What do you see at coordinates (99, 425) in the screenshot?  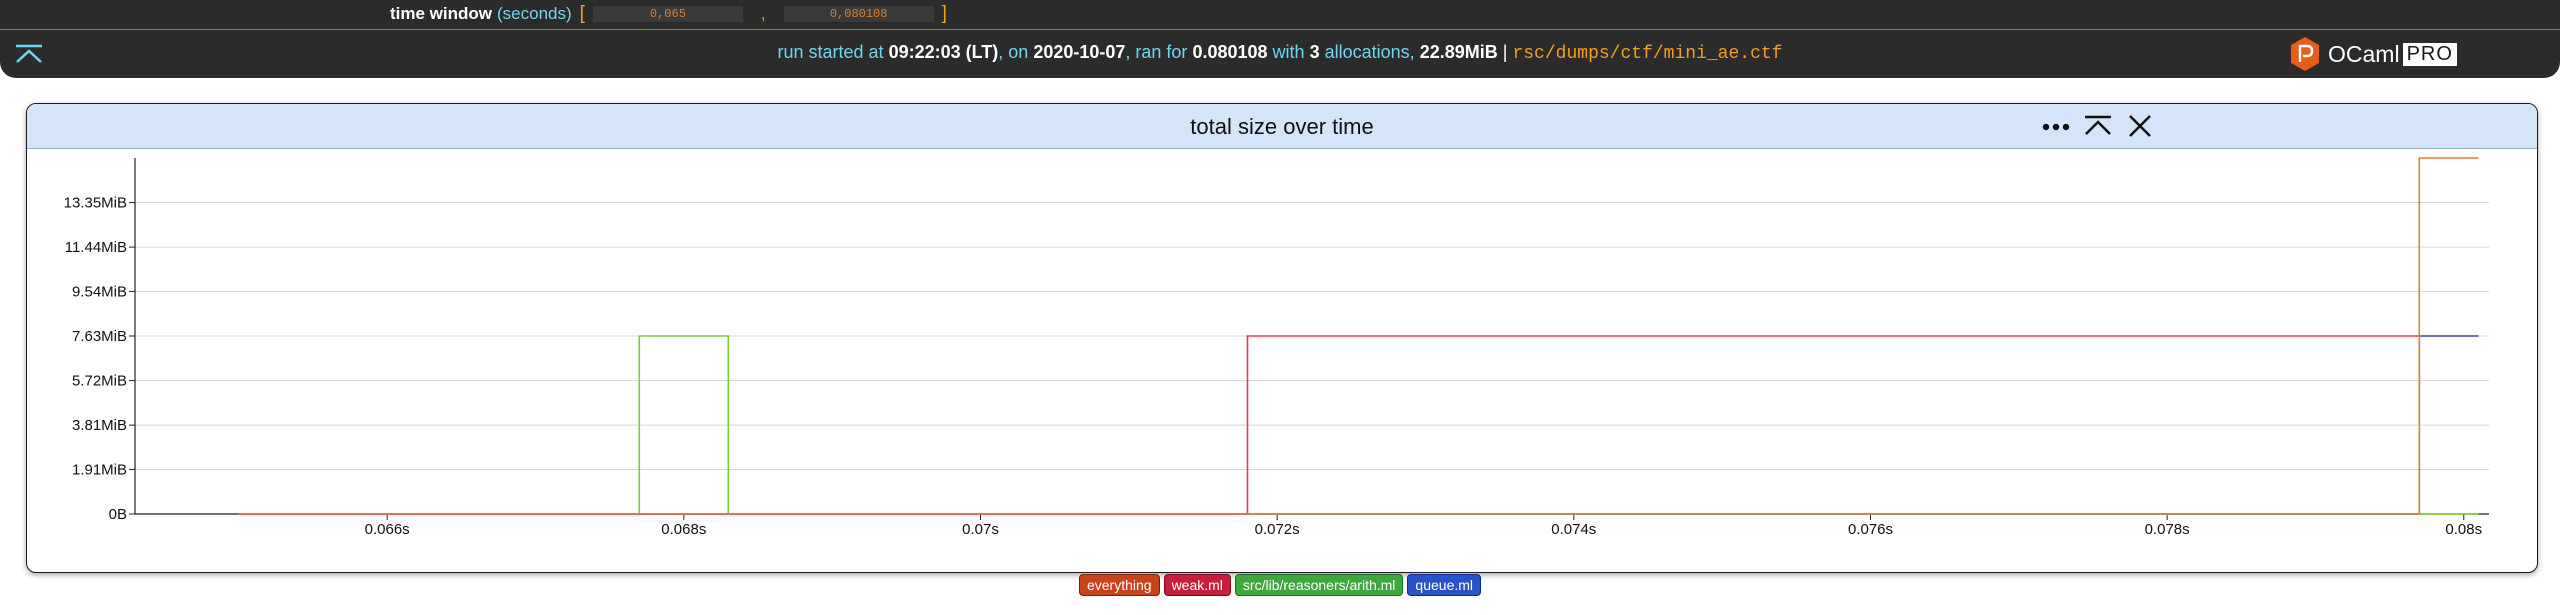 I see `y-tick-label: 3.81MiB` at bounding box center [99, 425].